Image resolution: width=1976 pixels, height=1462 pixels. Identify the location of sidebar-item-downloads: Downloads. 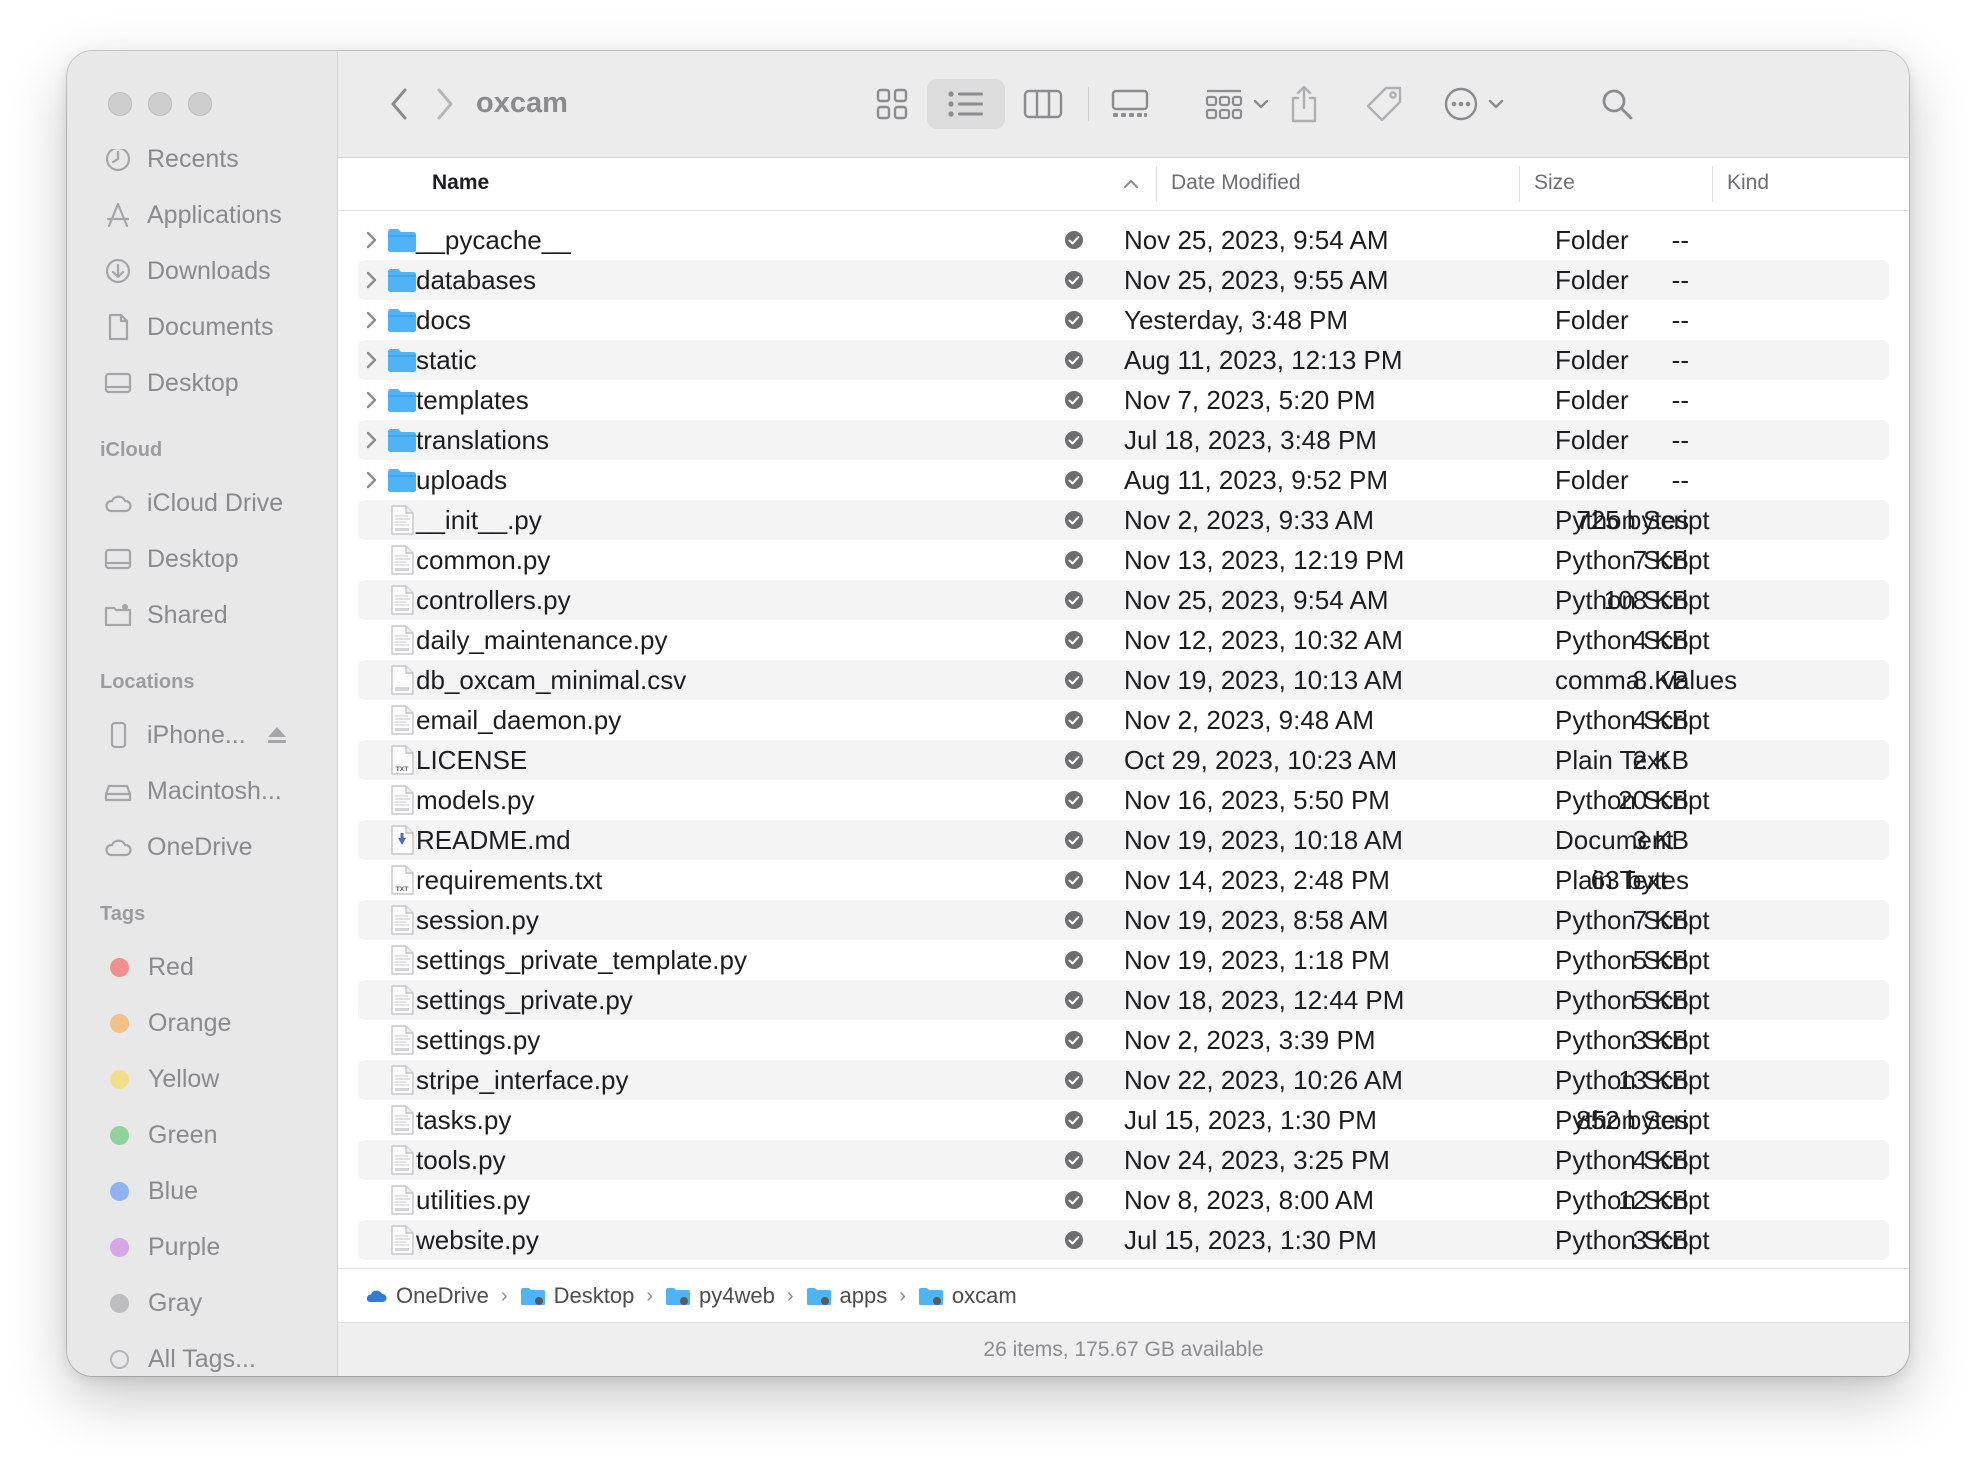
(202, 271).